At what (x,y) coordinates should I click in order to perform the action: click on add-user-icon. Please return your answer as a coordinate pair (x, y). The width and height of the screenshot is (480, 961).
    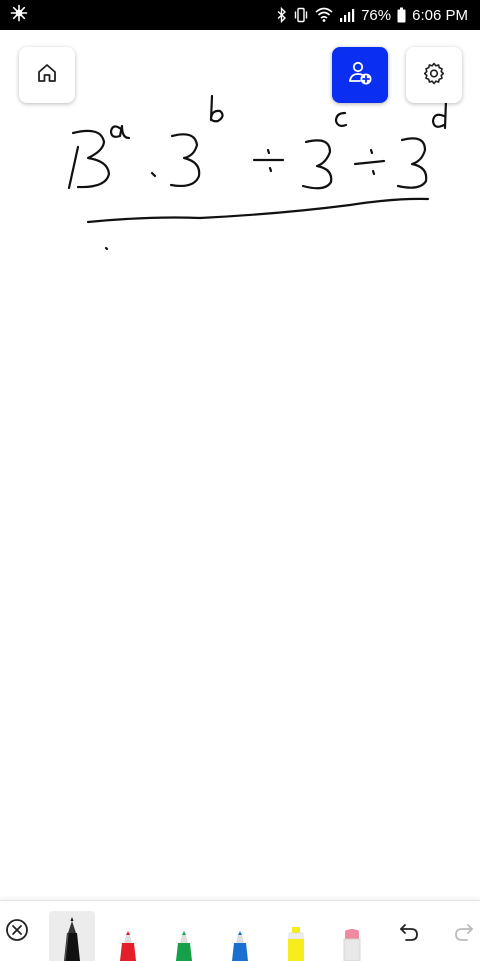
    Looking at the image, I should click on (360, 75).